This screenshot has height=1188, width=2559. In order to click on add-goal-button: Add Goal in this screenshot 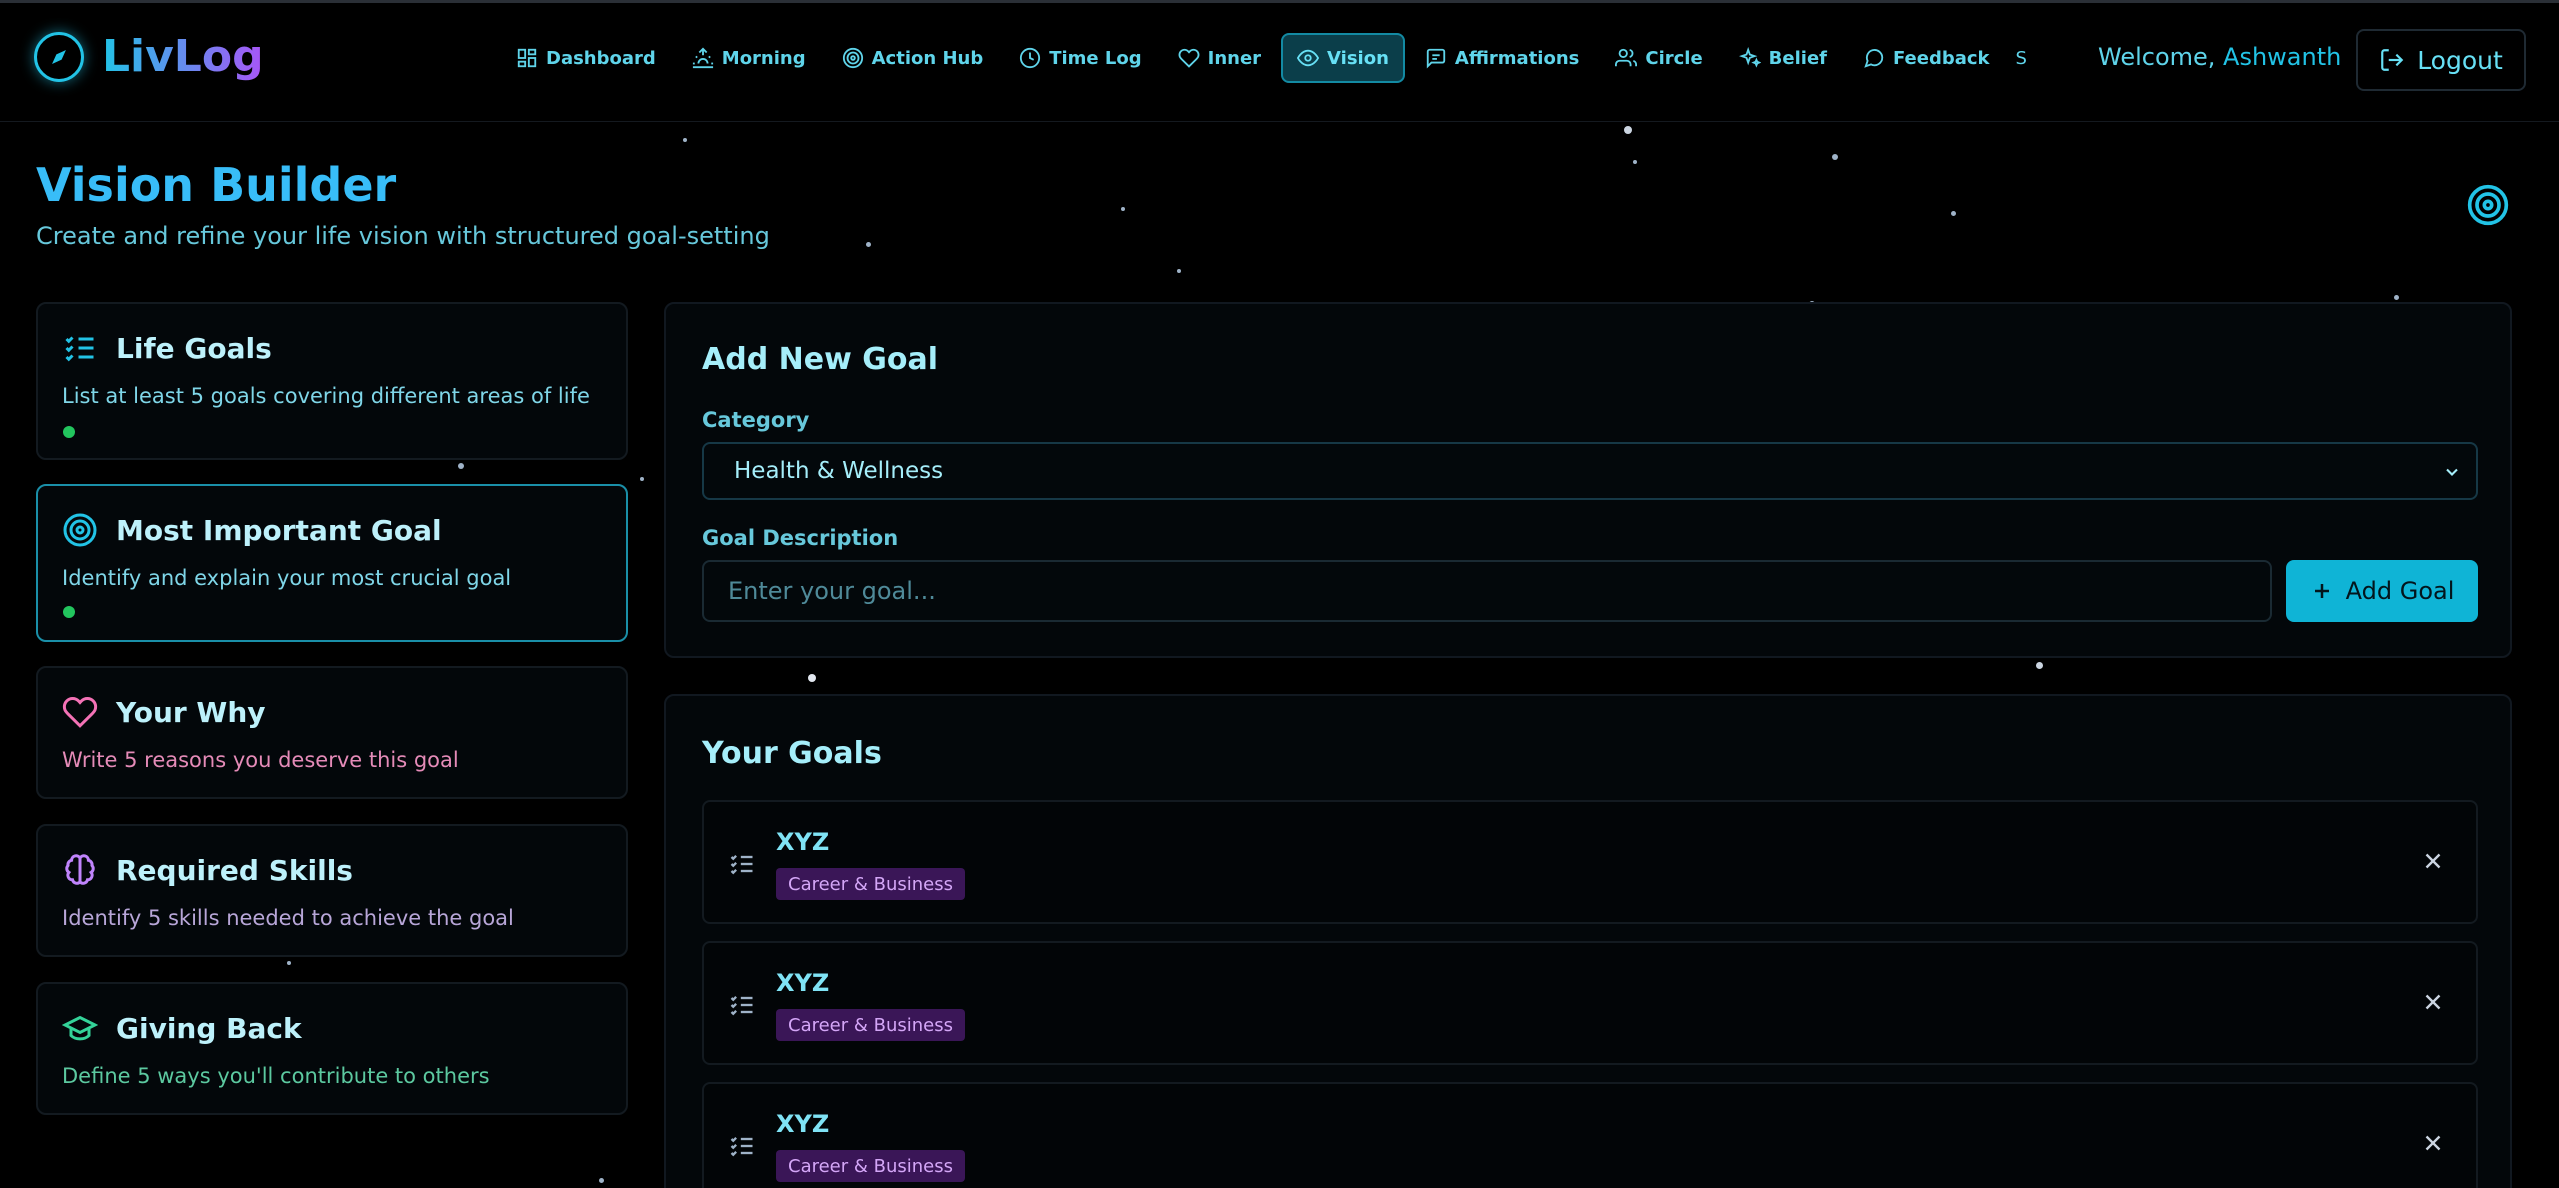, I will do `click(2382, 591)`.